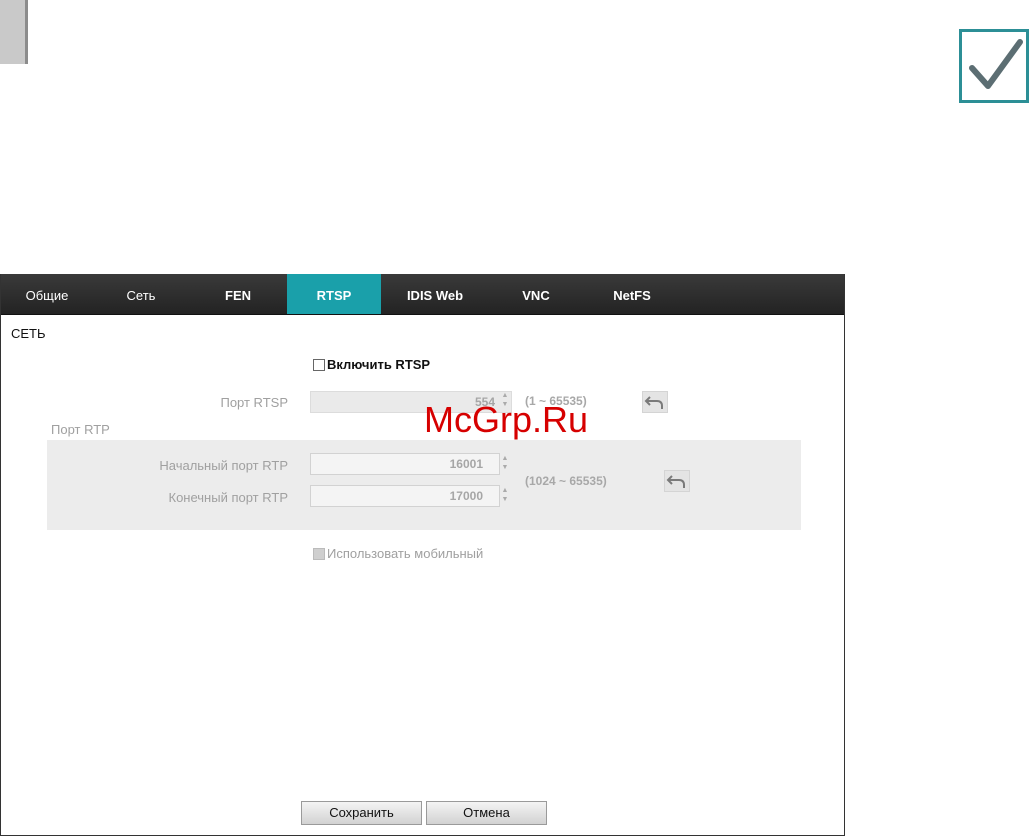 Image resolution: width=1036 pixels, height=836 pixels. I want to click on use-mobile-checkbox, so click(319, 554).